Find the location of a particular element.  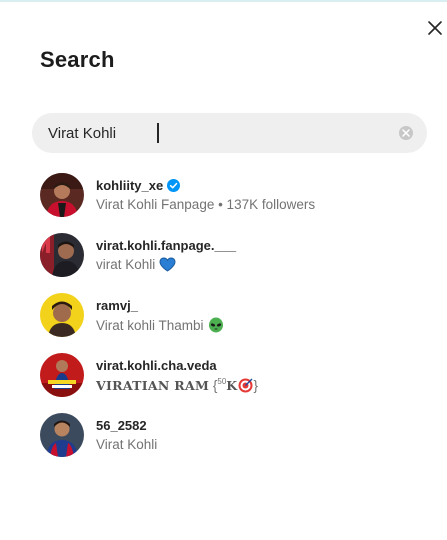

close-button is located at coordinates (435, 28).